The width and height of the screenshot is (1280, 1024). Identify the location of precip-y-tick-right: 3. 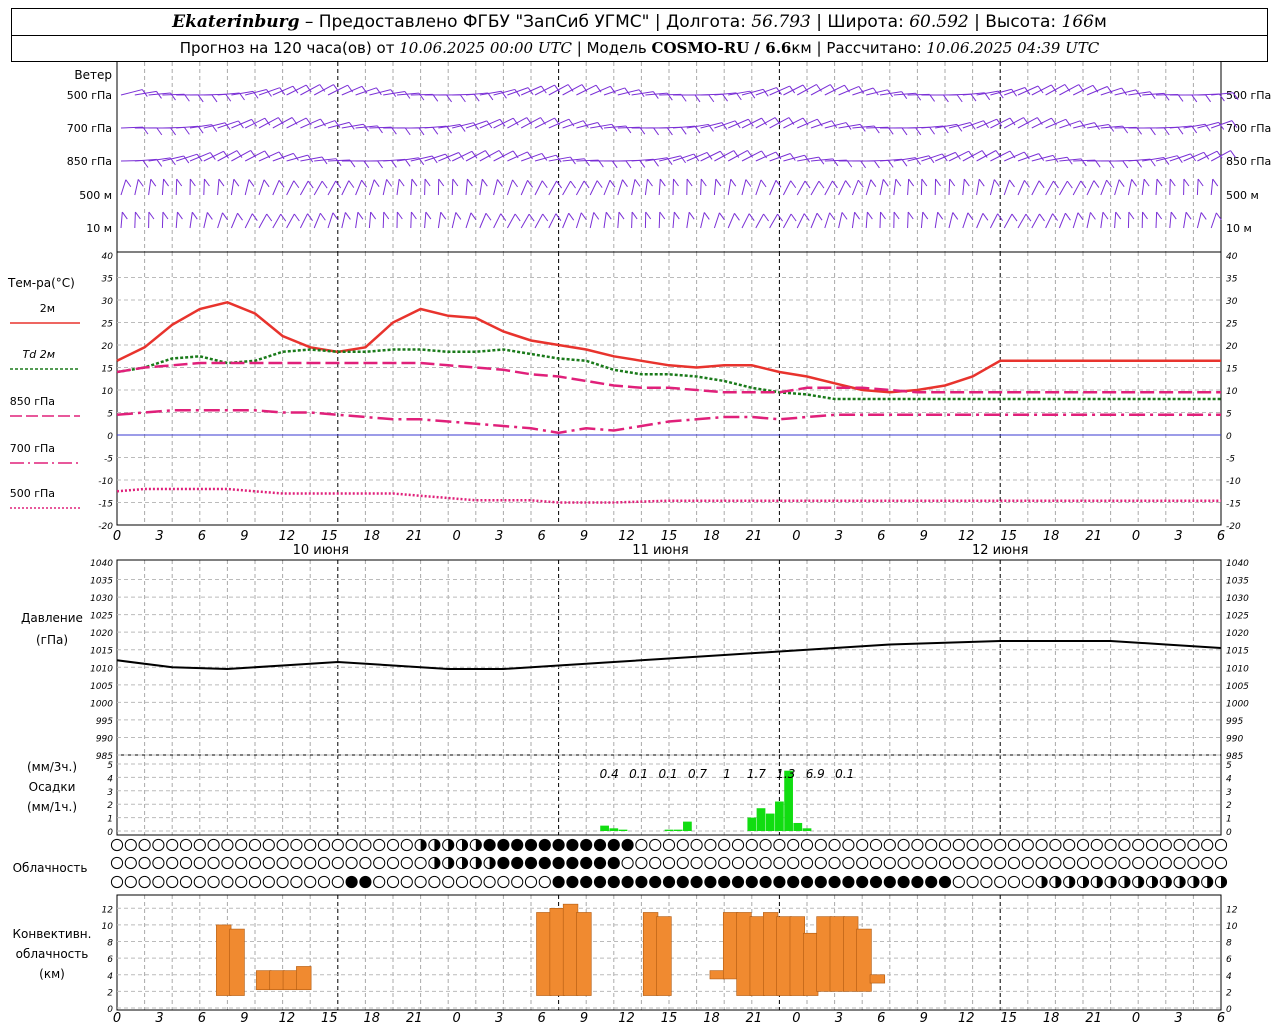
(1229, 793).